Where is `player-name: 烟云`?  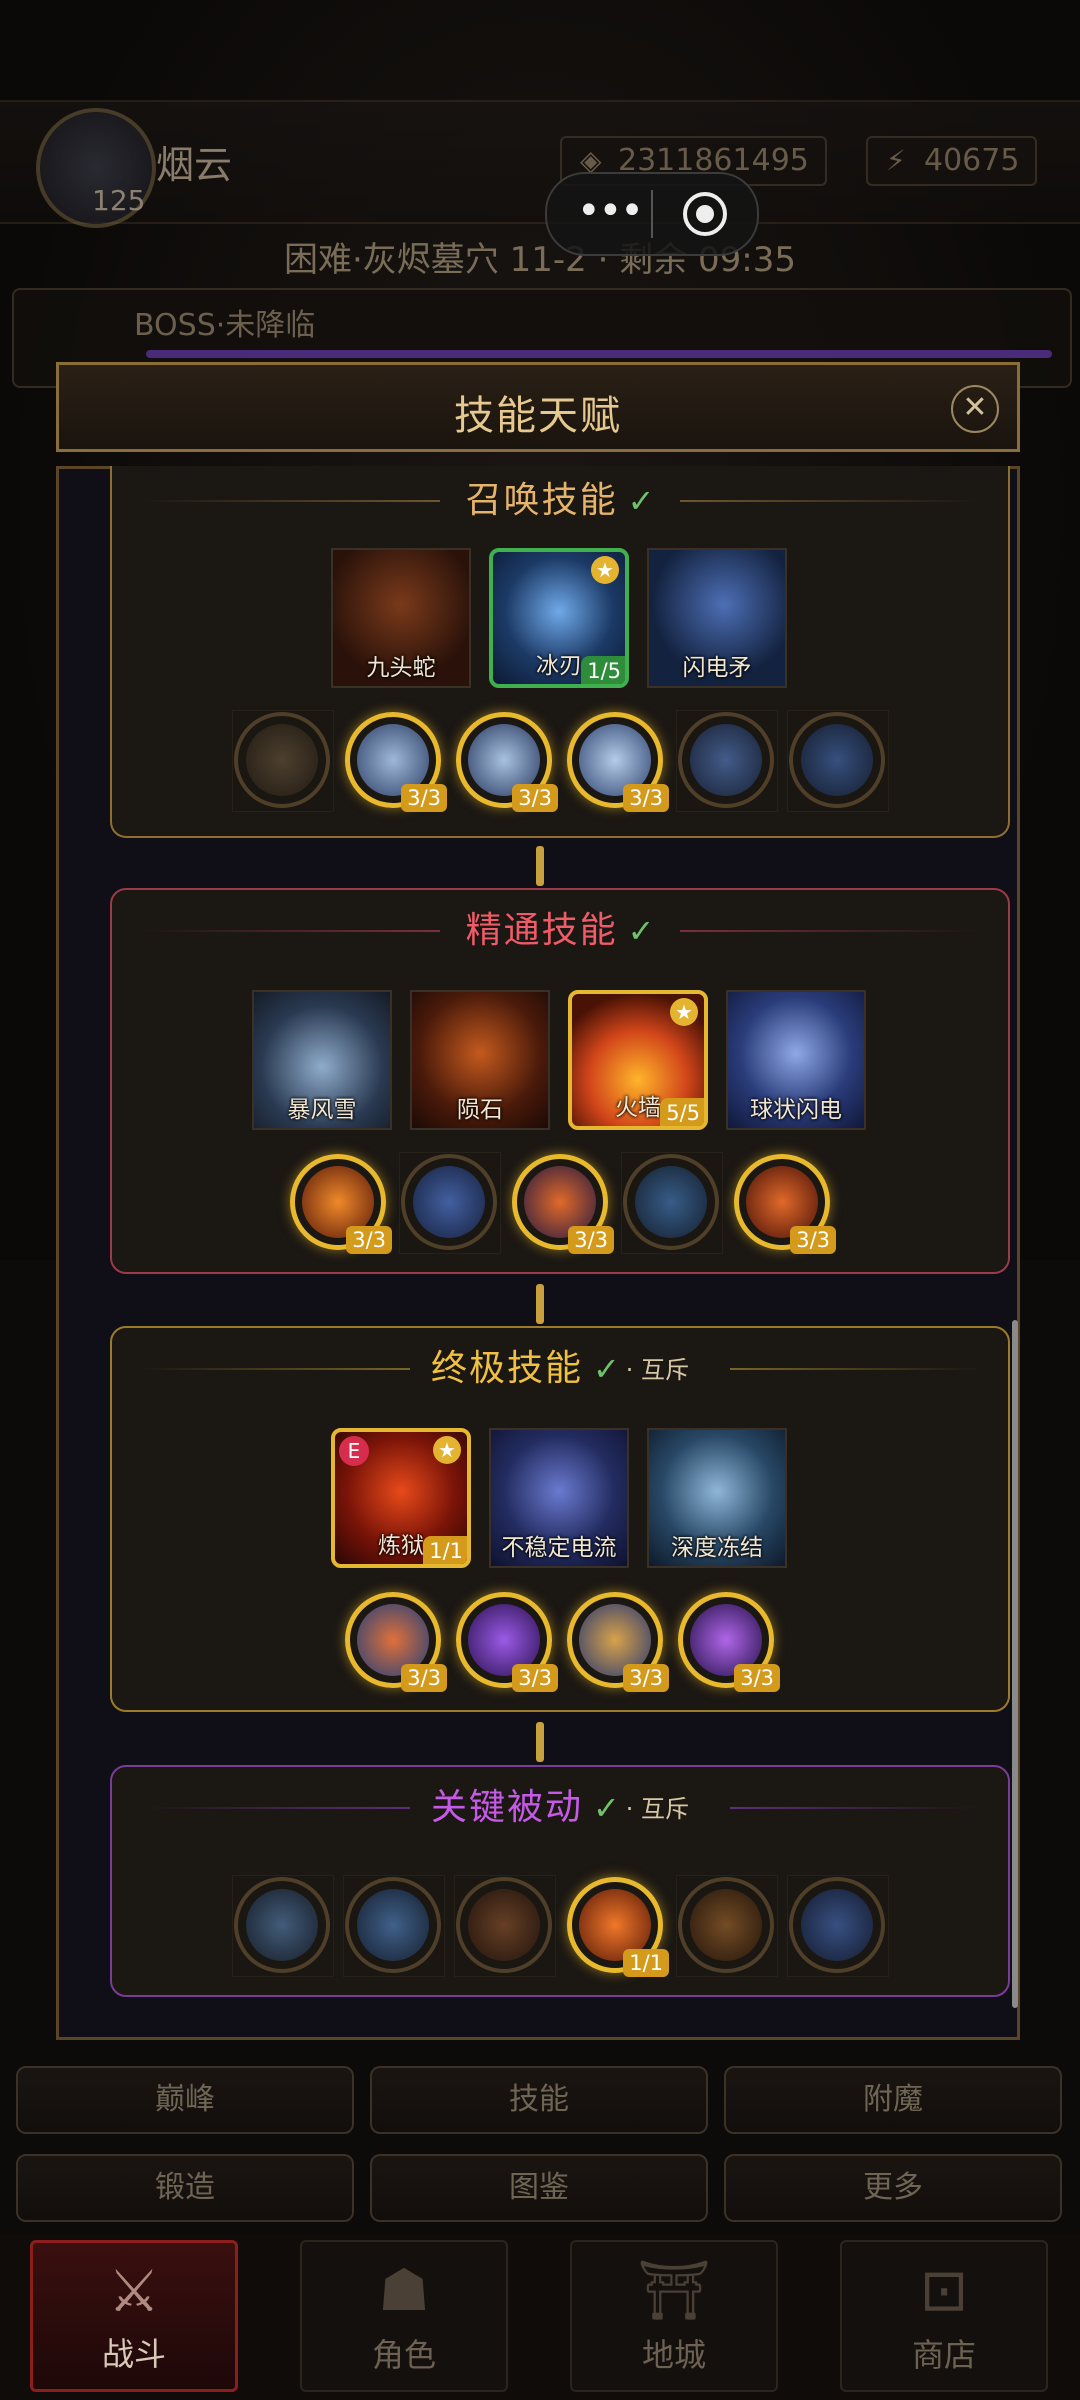
player-name: 烟云 is located at coordinates (194, 165).